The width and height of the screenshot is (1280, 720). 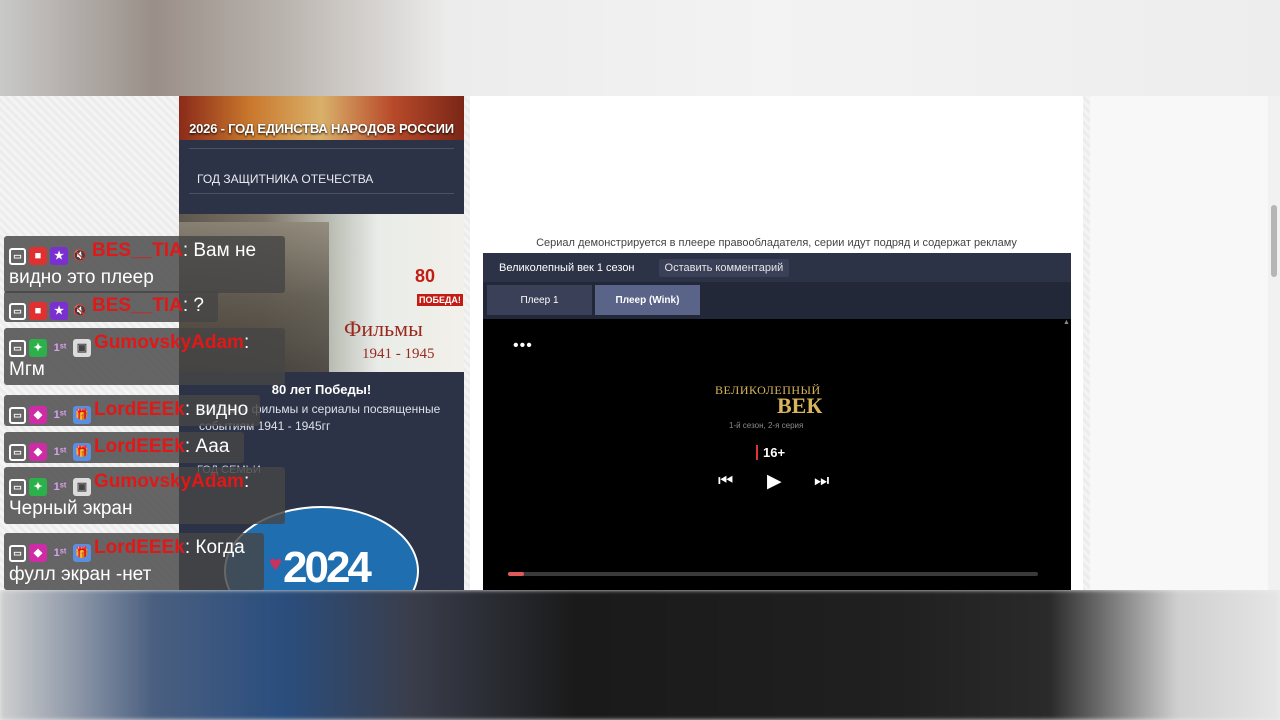 I want to click on chat-message: ▭ ◆ 1ˢᵗ 🎁 LordEEEk: Ааа, so click(x=124, y=447).